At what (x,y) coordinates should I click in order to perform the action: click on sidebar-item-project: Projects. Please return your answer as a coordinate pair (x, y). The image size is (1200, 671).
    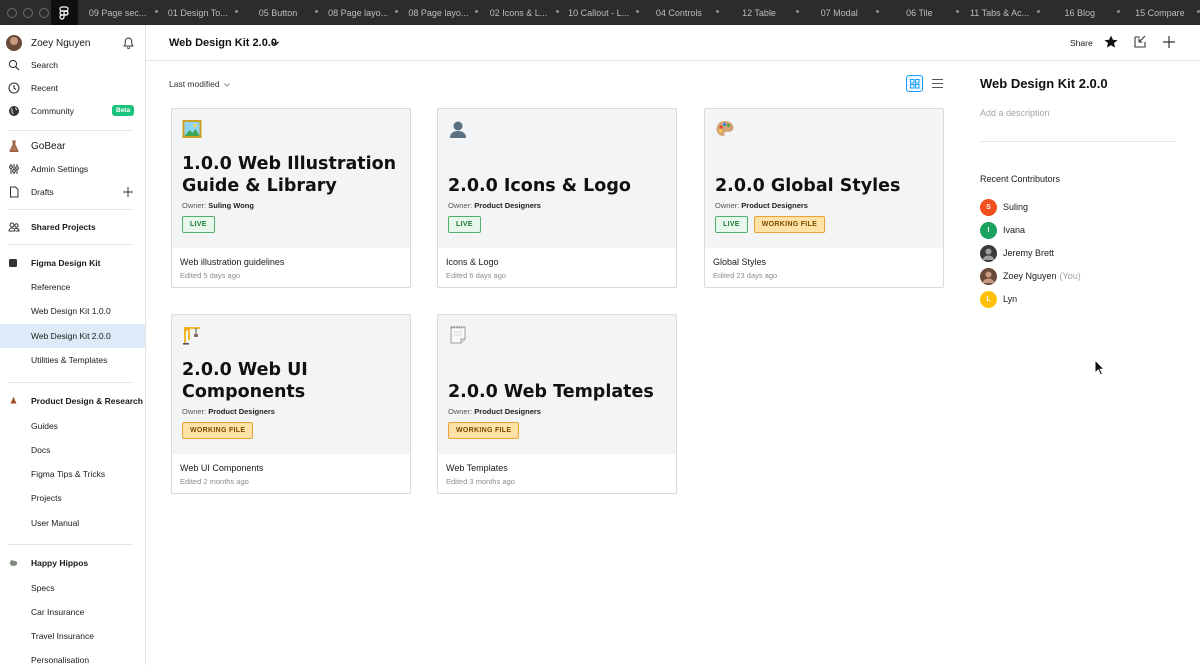
    Looking at the image, I should click on (72, 498).